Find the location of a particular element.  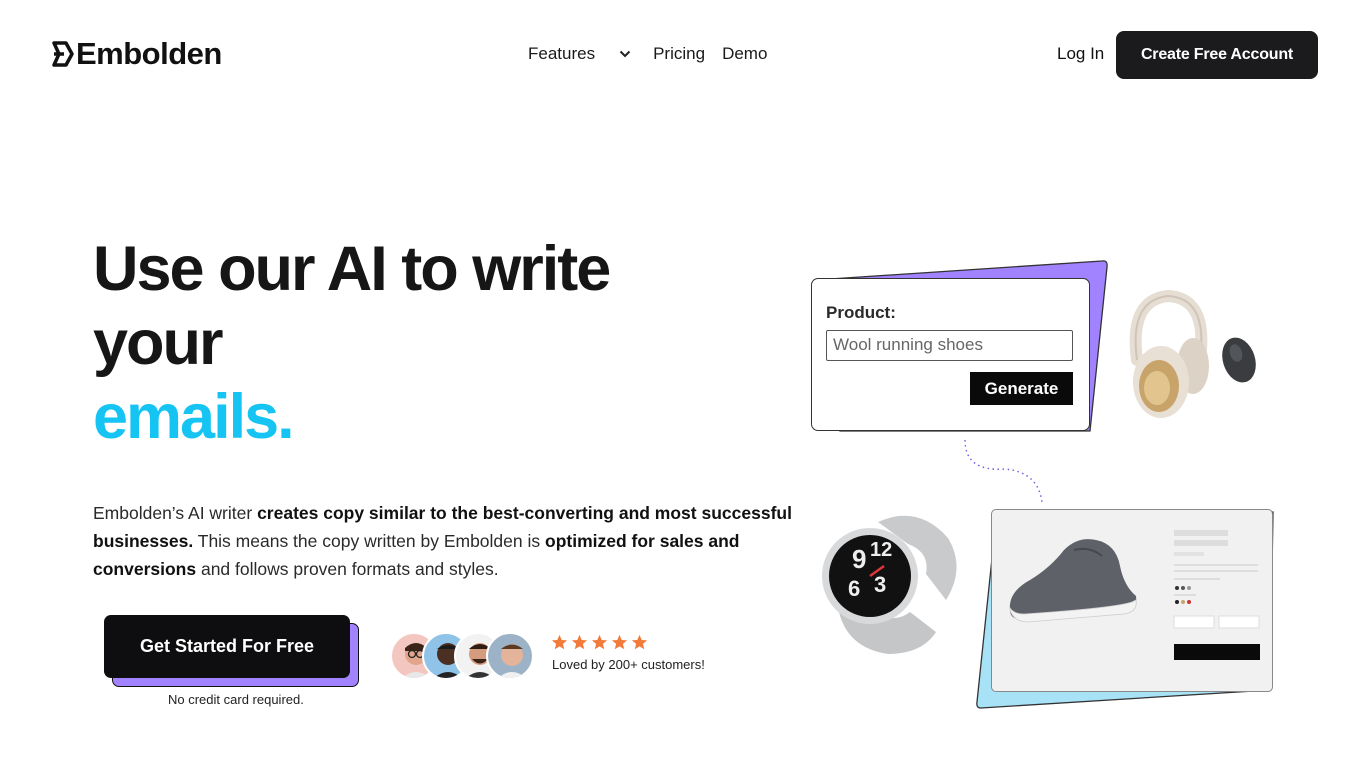

product-input: Wool running shoes is located at coordinates (949, 345).